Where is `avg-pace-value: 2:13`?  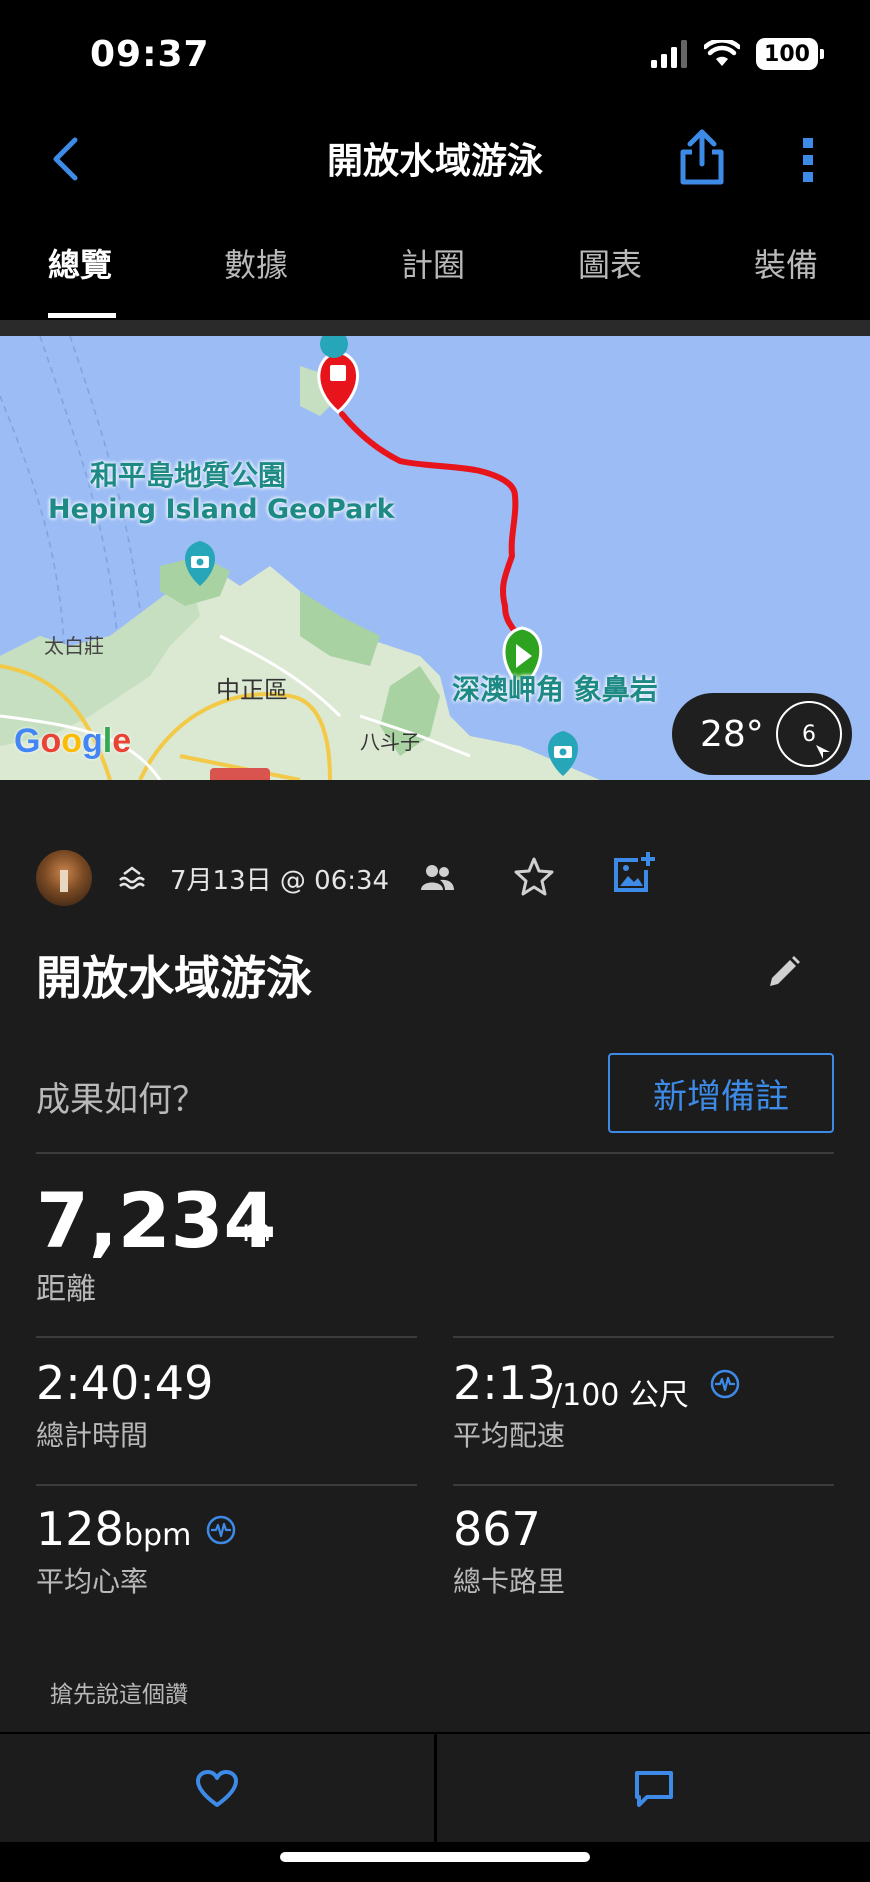 avg-pace-value: 2:13 is located at coordinates (505, 1383).